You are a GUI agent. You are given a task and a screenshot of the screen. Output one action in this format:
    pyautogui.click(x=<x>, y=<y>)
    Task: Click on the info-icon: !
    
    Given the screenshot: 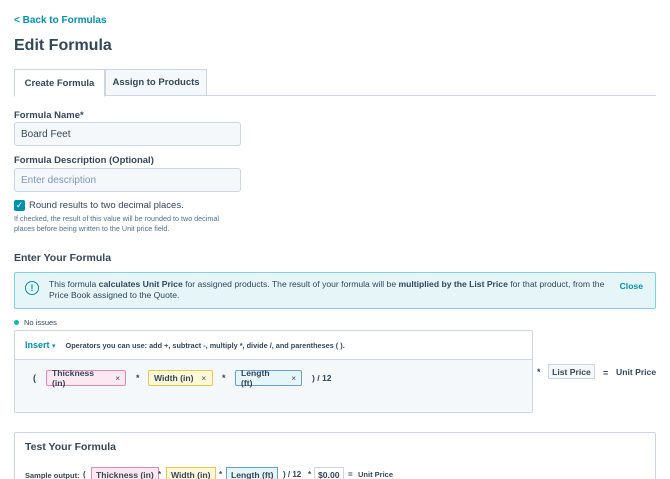 What is the action you would take?
    pyautogui.click(x=32, y=288)
    